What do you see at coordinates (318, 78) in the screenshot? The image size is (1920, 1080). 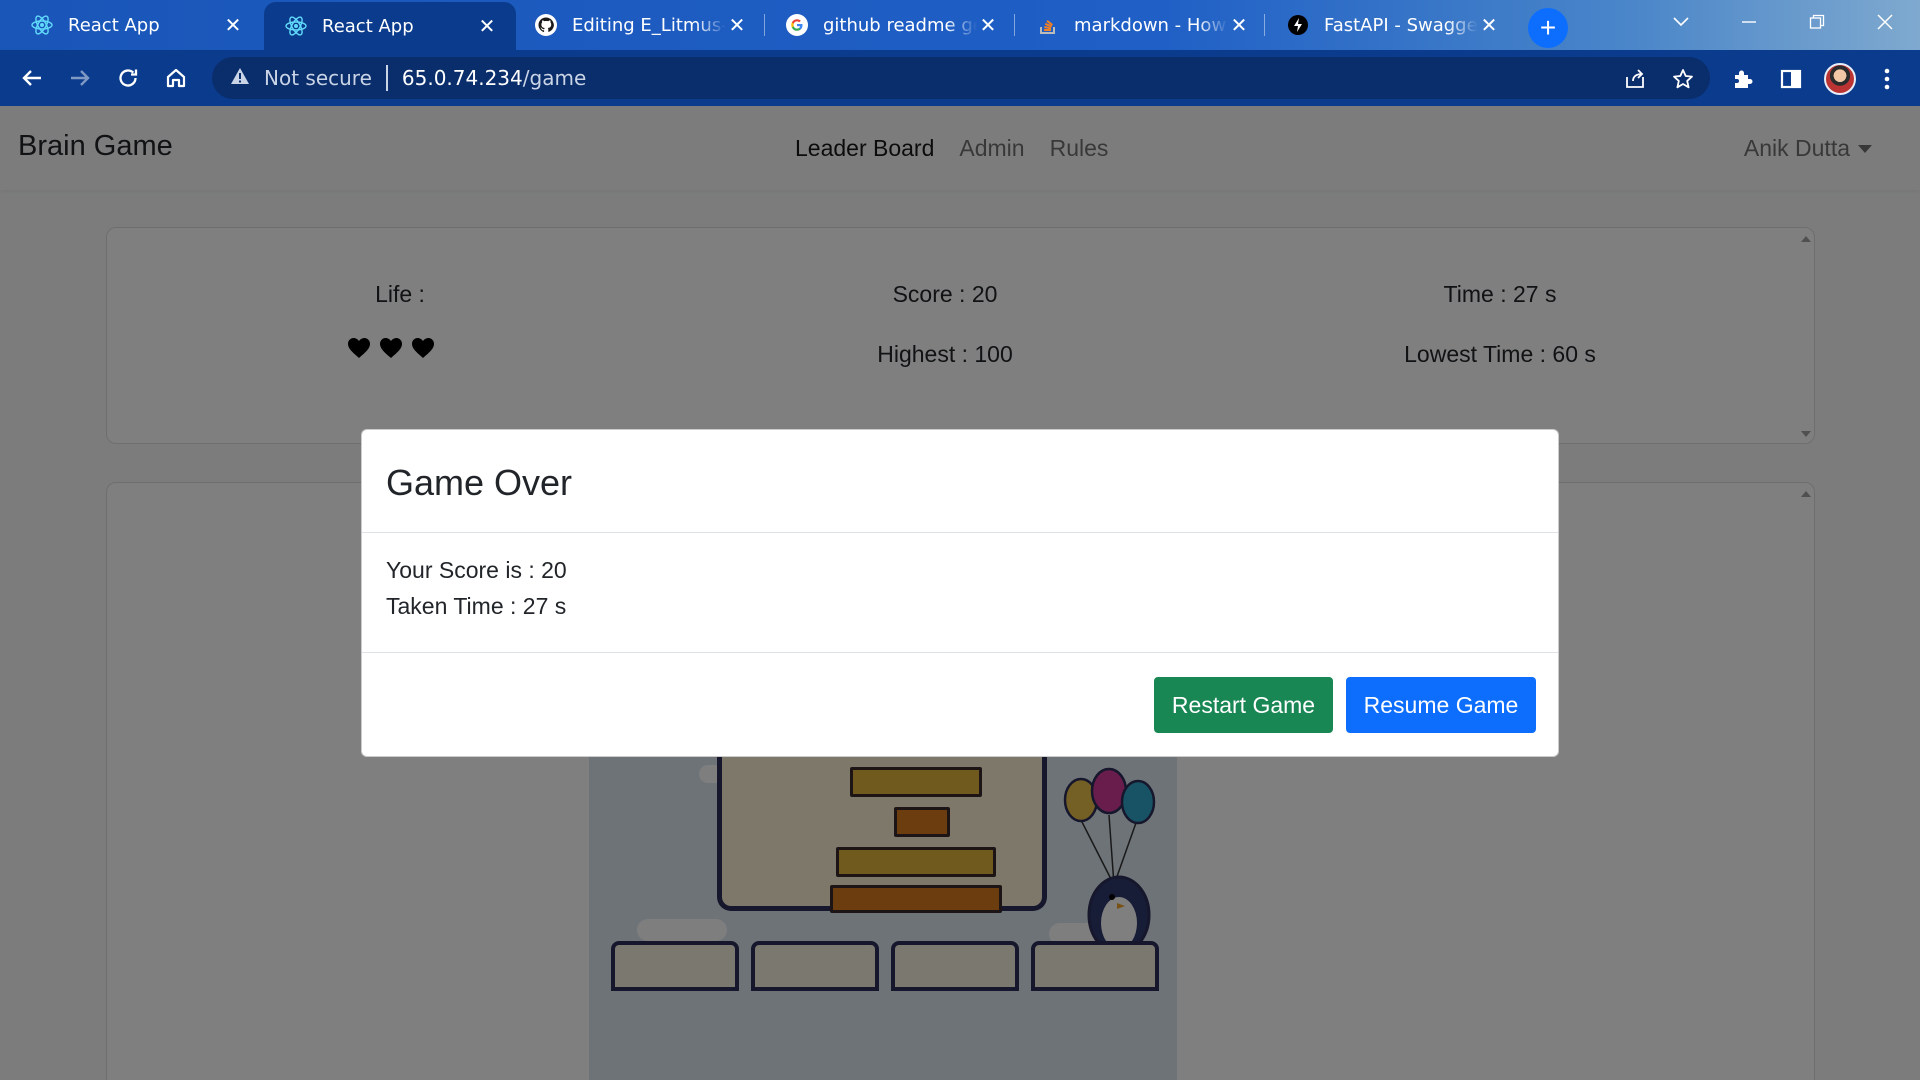 I see `security-label: Not secure` at bounding box center [318, 78].